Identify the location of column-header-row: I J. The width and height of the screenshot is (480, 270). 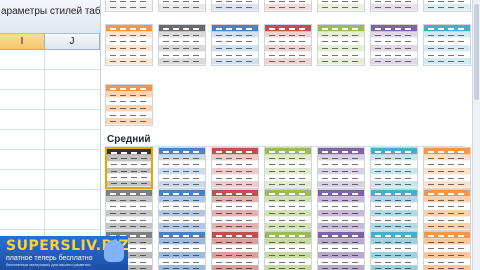
(50, 42).